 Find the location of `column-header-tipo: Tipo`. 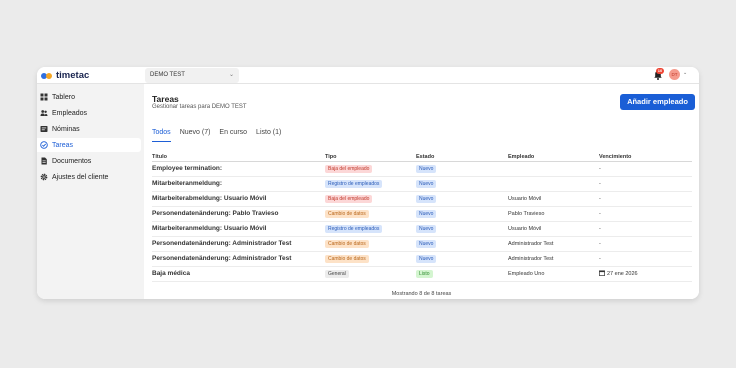

column-header-tipo: Tipo is located at coordinates (370, 156).